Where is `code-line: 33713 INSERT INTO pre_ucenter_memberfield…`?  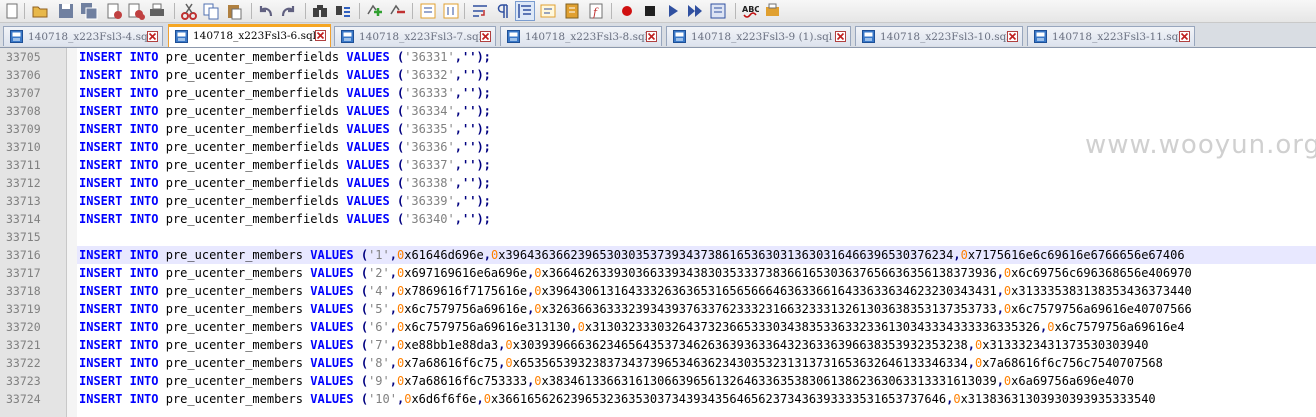 code-line: 33713 INSERT INTO pre_ucenter_memberfield… is located at coordinates (658, 201).